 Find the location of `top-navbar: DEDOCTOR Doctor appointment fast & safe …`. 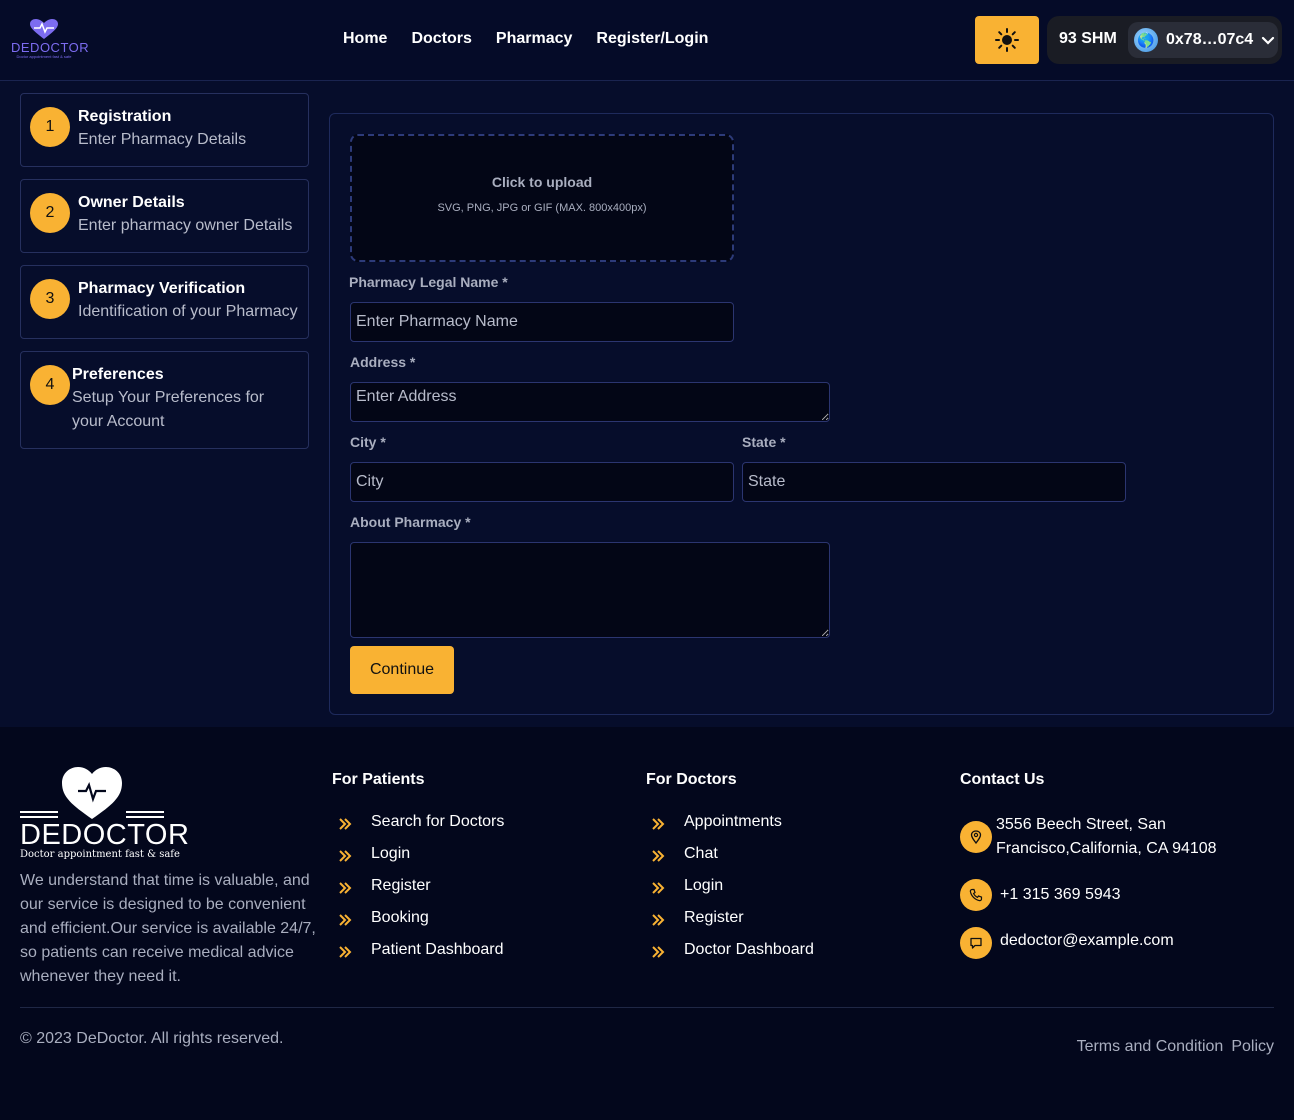

top-navbar: DEDOCTOR Doctor appointment fast & safe … is located at coordinates (647, 40).